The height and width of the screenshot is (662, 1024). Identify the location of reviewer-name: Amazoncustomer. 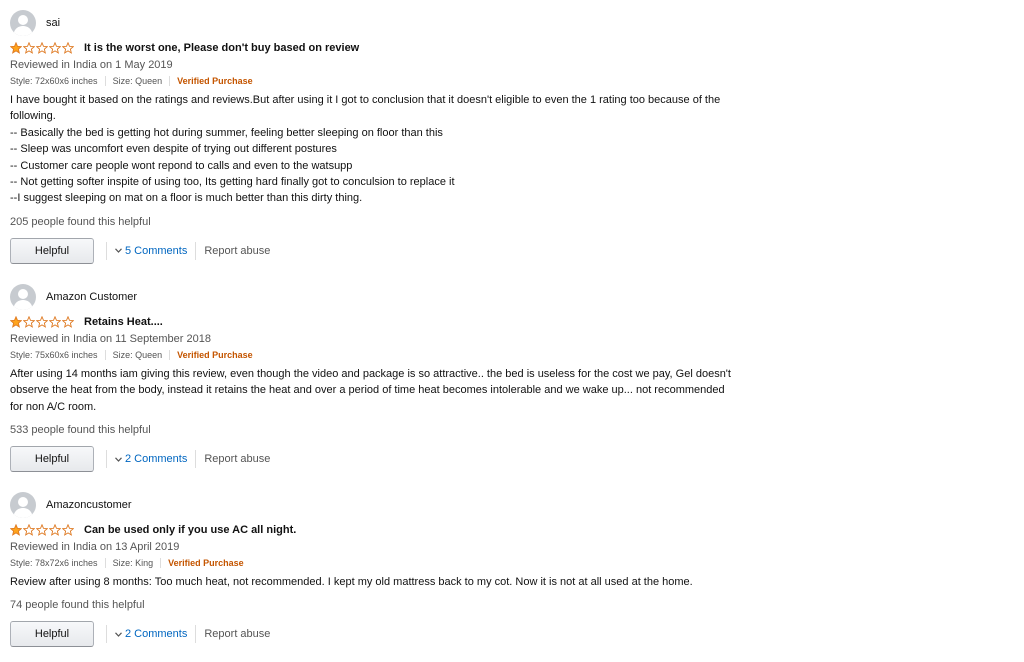
(89, 505).